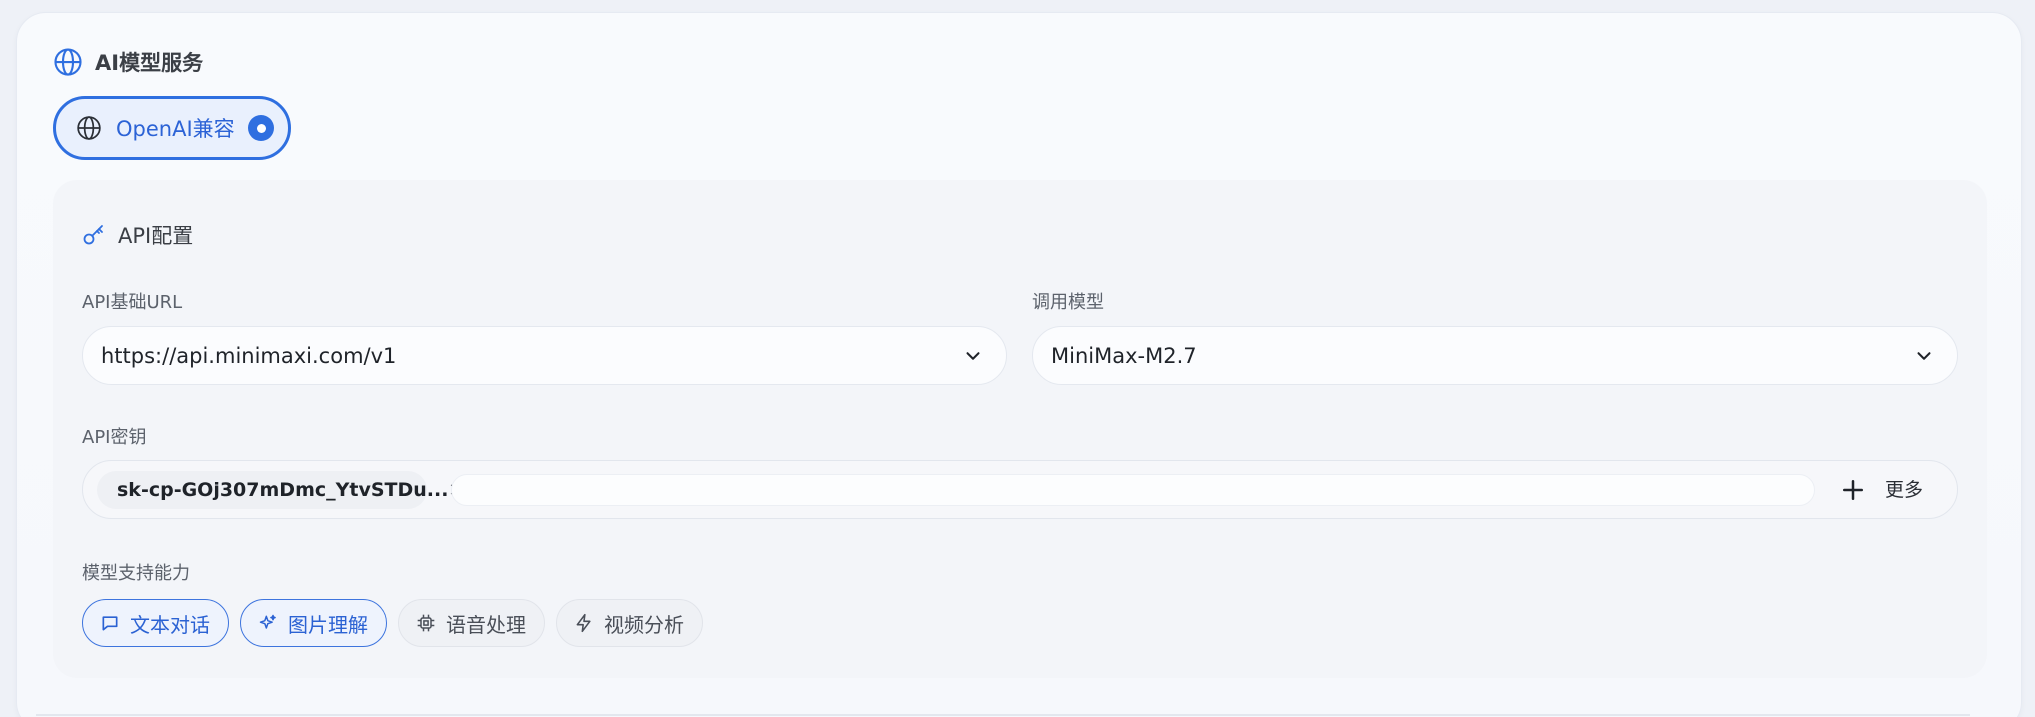 The width and height of the screenshot is (2035, 717). What do you see at coordinates (136, 573) in the screenshot?
I see `capabilities-label: 模型支持能力` at bounding box center [136, 573].